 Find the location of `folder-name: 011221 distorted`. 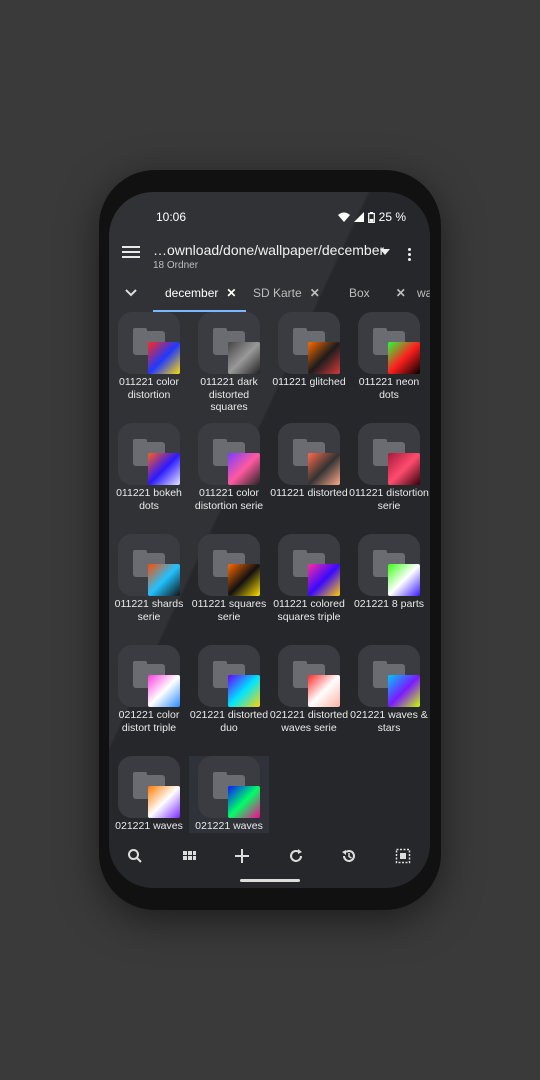

folder-name: 011221 distorted is located at coordinates (309, 493).